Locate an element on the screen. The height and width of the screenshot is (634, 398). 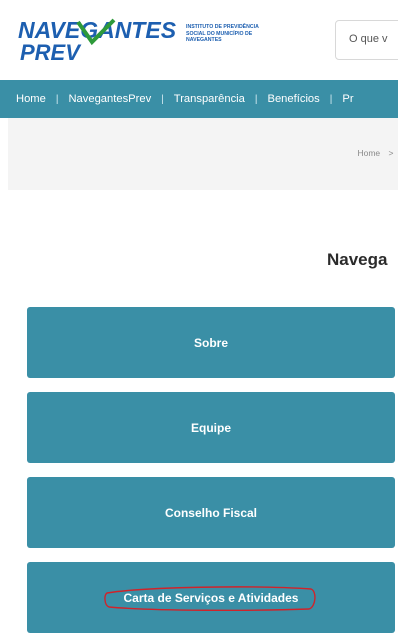
institute-line: NAVEGANTES is located at coordinates (204, 40).